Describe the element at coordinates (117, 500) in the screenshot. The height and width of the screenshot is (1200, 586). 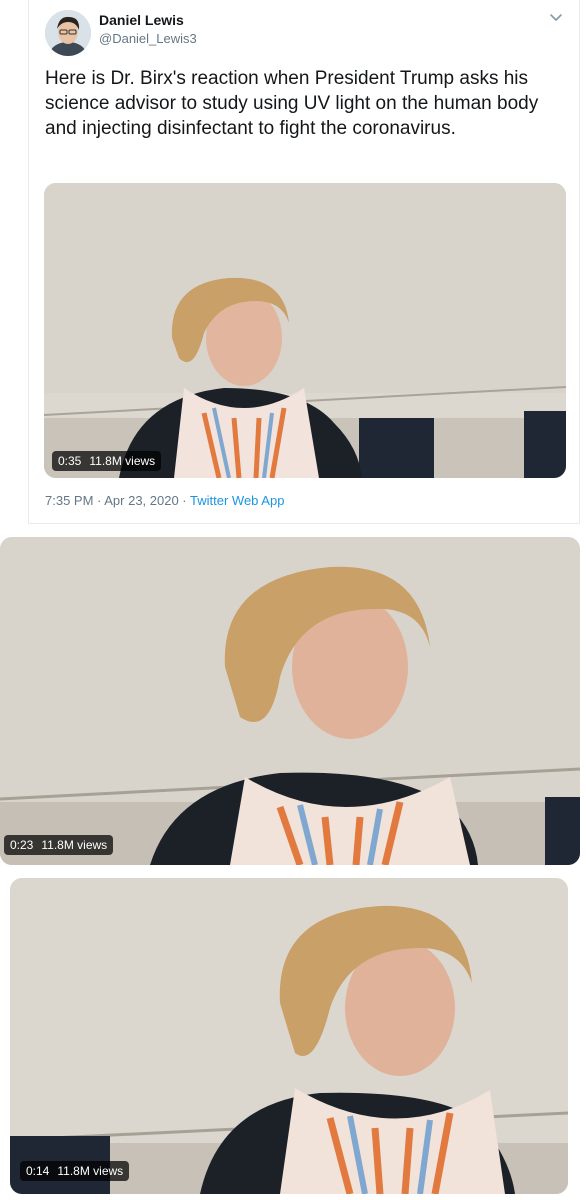
I see `tweet-timestamp: 7:35 PM · Apr 23, 2020 ·` at that location.